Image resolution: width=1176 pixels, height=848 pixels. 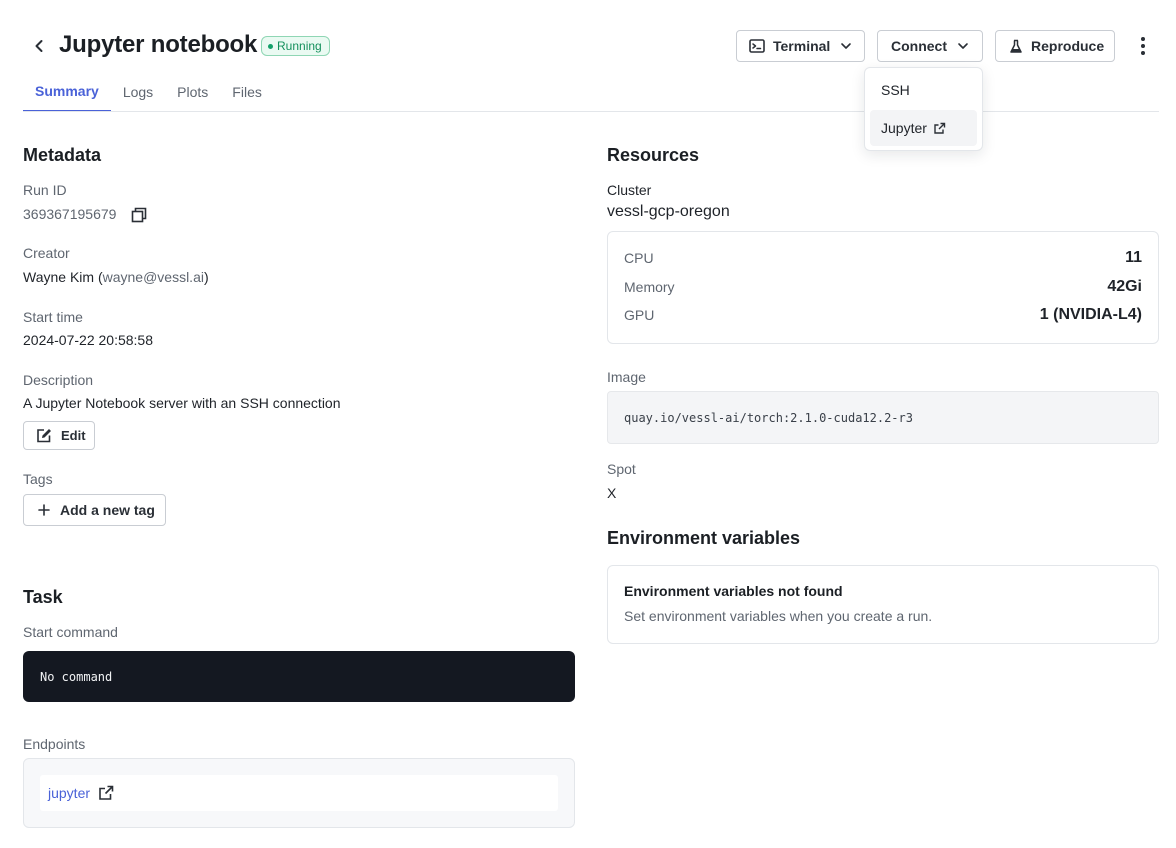 I want to click on menu-item-ssh: SSH, so click(x=923, y=90).